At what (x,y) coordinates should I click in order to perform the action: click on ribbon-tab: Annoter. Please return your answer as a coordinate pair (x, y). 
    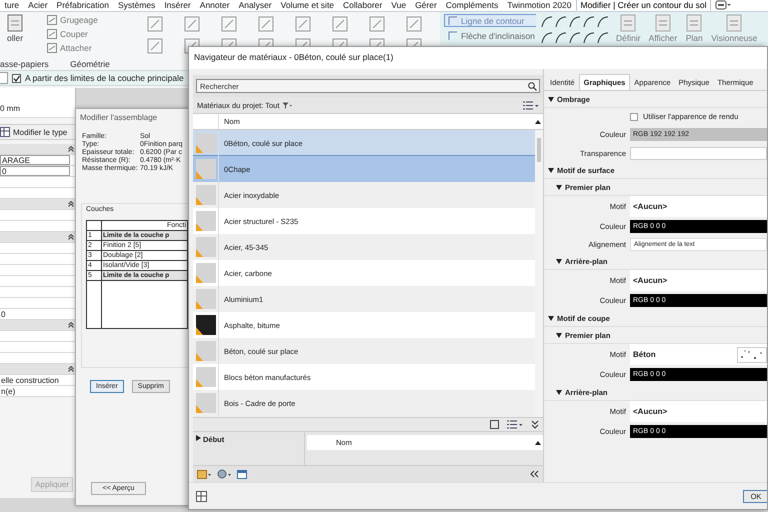
    Looking at the image, I should click on (214, 5).